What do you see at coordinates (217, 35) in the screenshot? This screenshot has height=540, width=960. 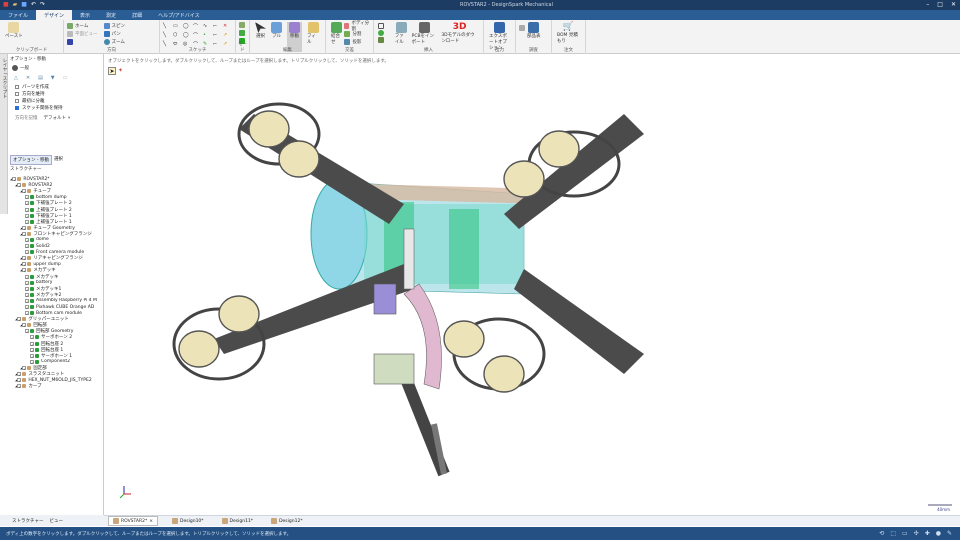 I see `offset-tool-icon: ⌐` at bounding box center [217, 35].